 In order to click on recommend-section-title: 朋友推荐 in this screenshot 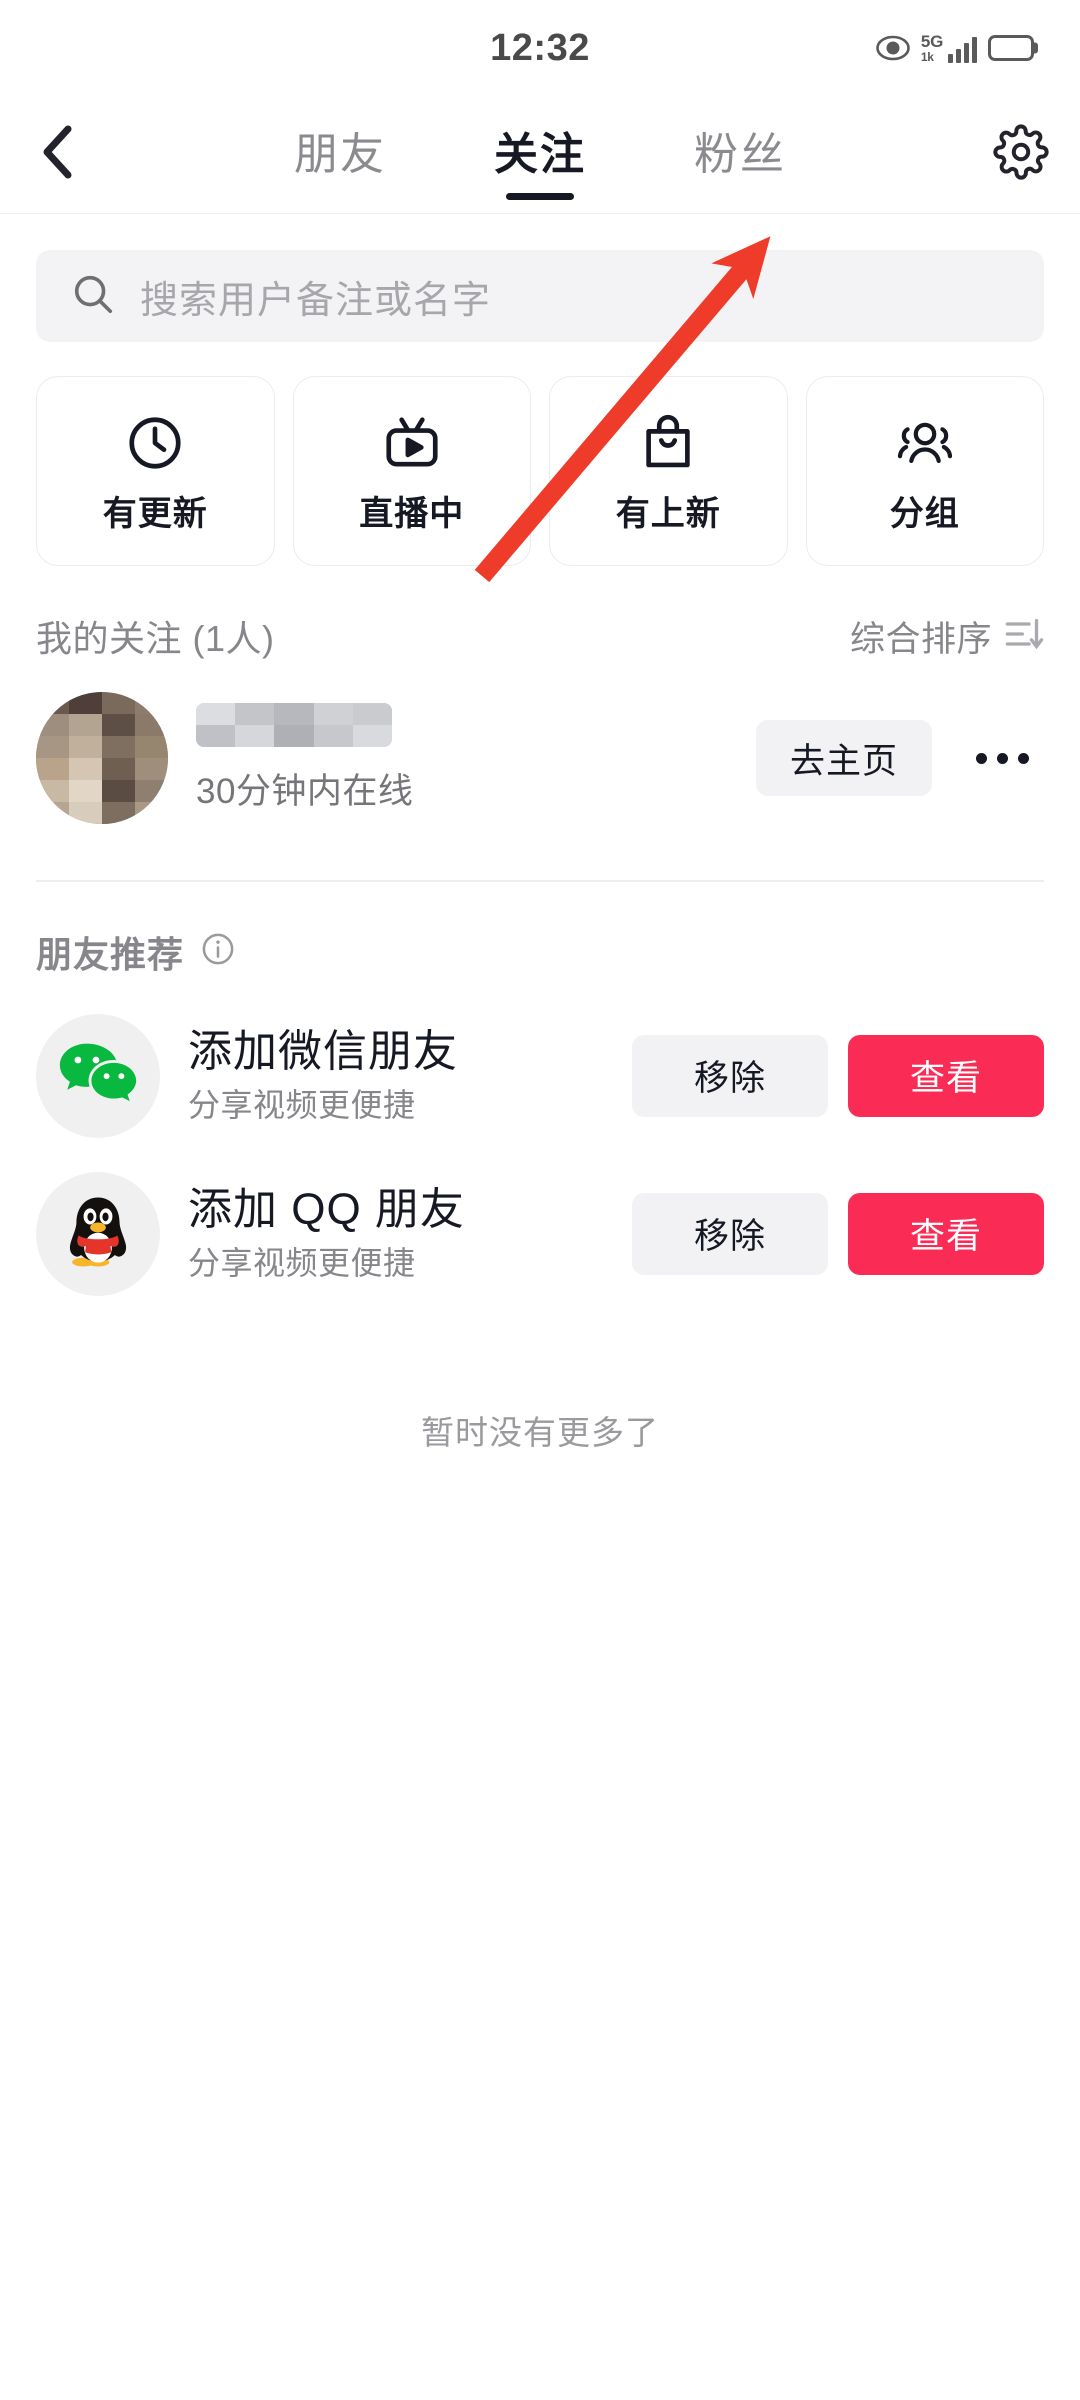, I will do `click(110, 954)`.